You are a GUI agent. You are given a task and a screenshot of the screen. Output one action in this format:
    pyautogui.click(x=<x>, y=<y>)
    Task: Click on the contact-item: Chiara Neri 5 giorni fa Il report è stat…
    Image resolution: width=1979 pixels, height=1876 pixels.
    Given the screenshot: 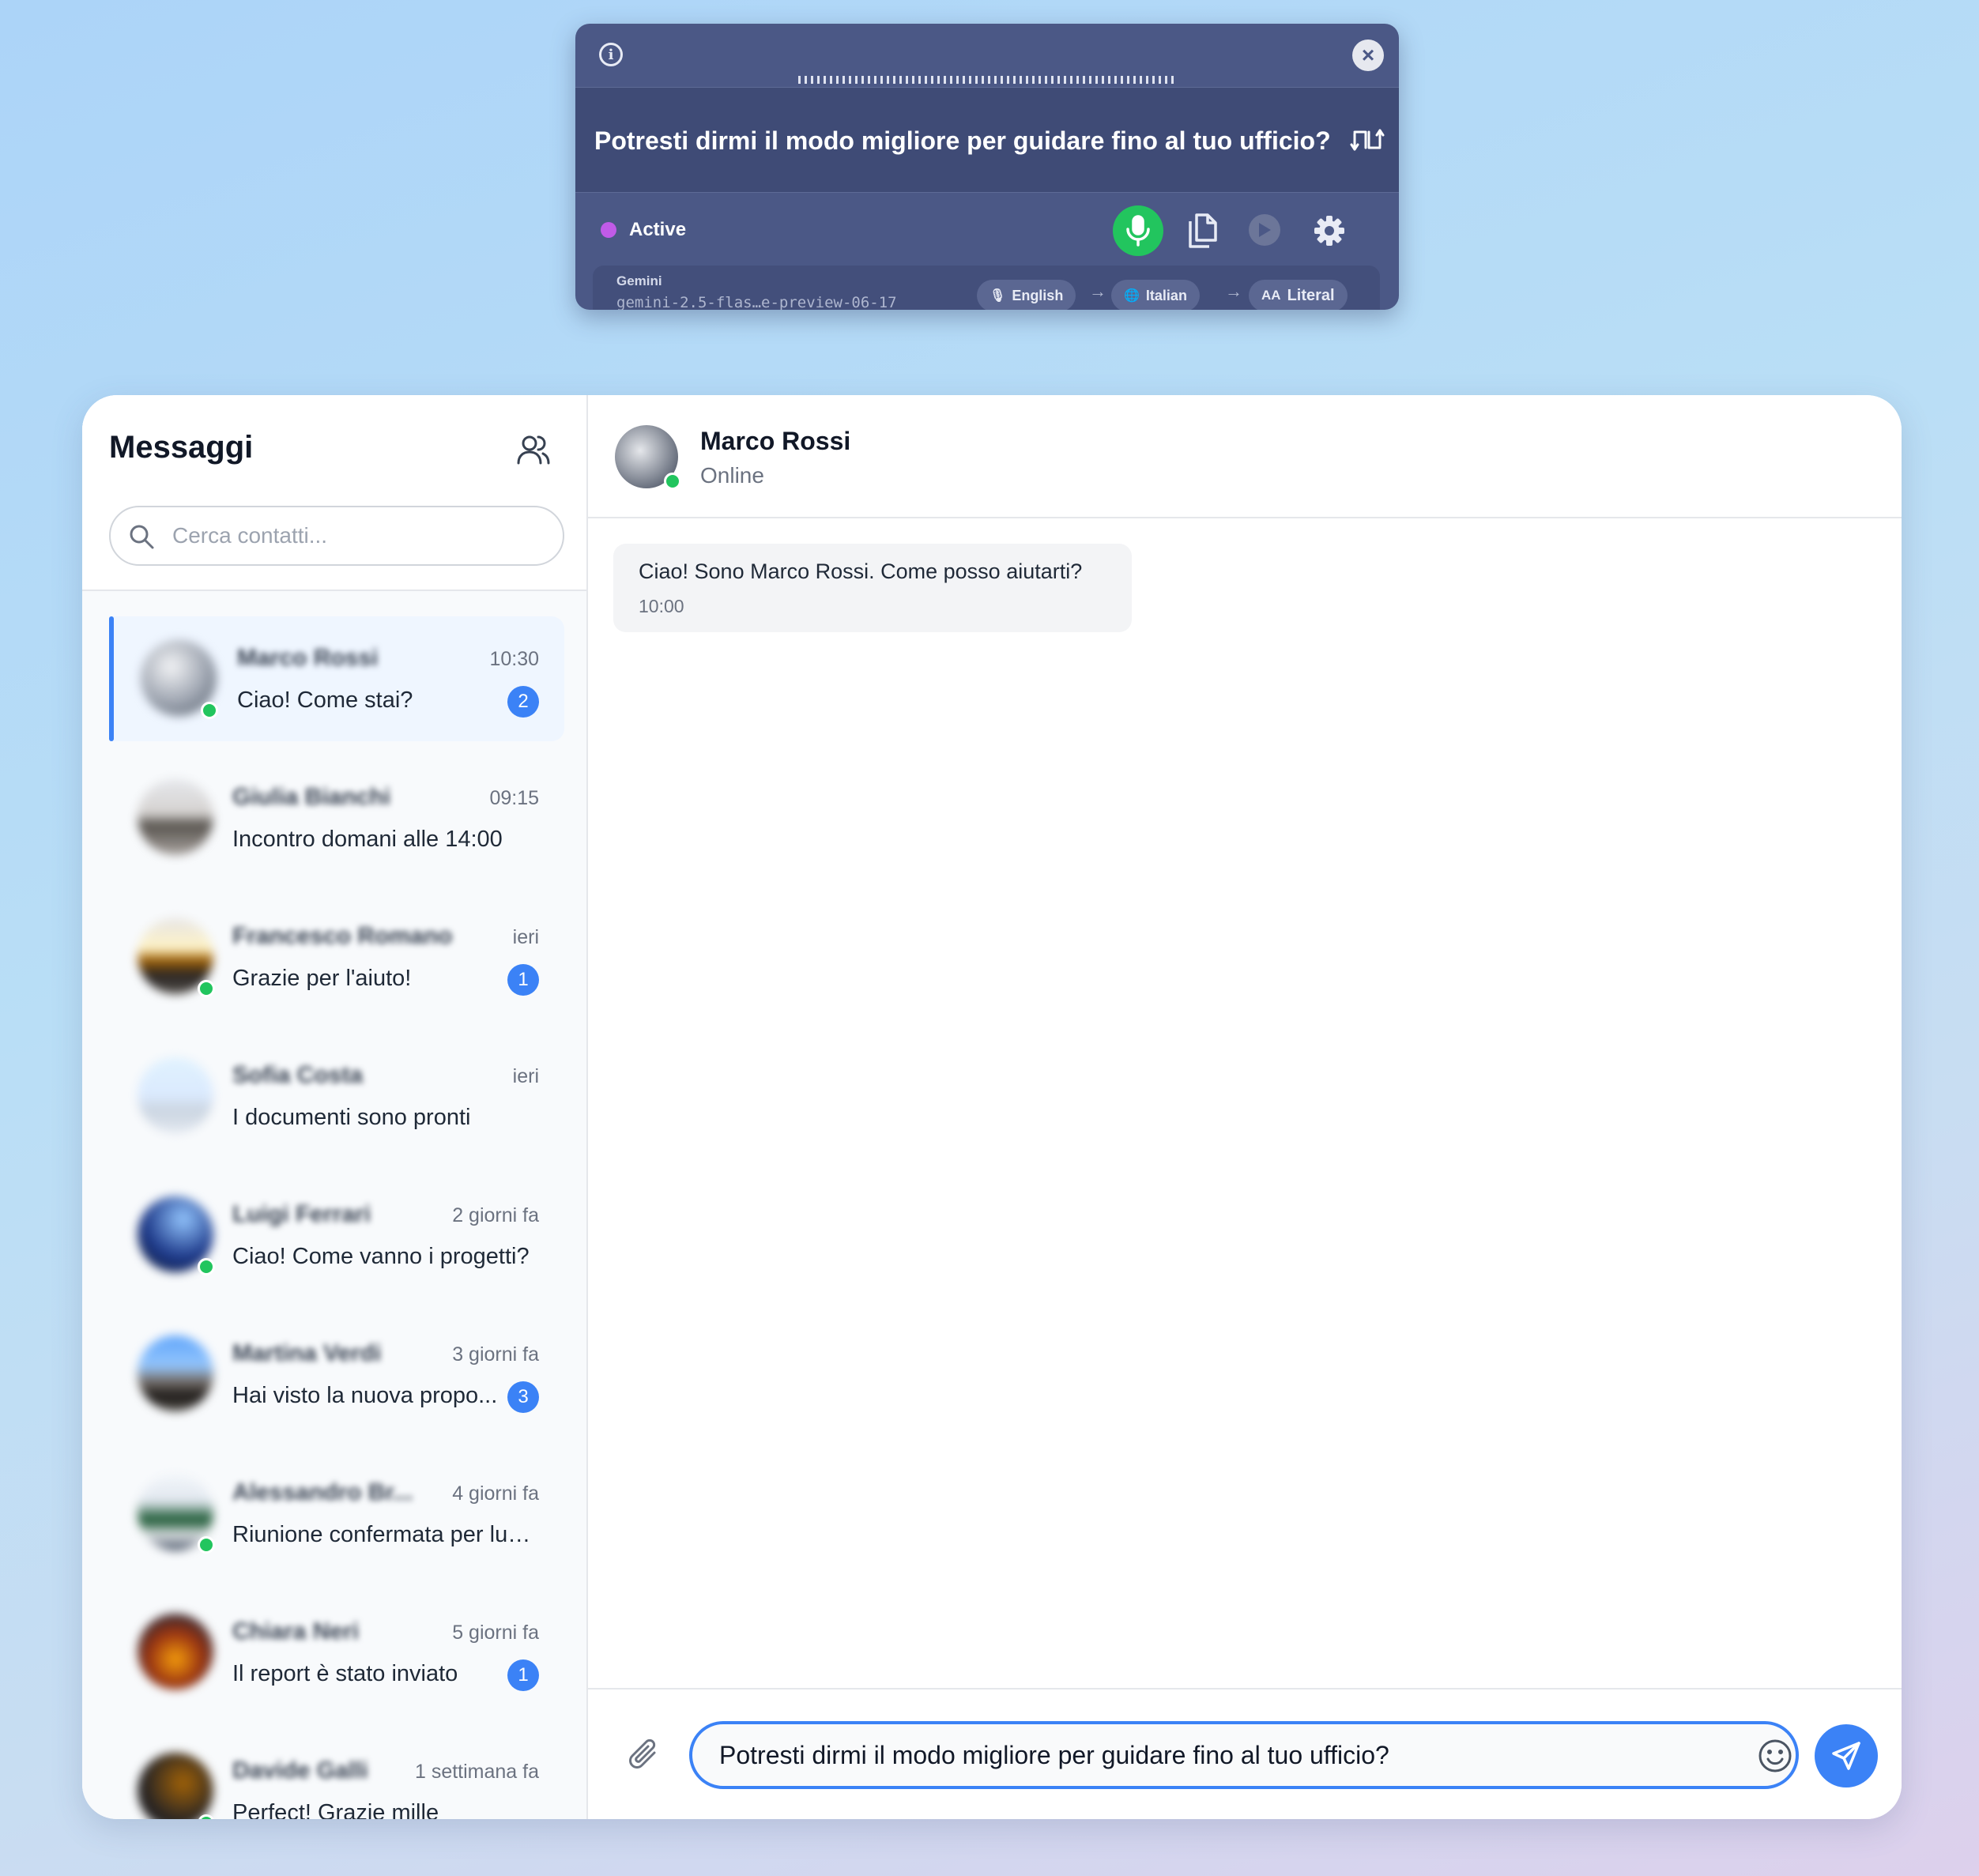 What is the action you would take?
    pyautogui.click(x=336, y=1653)
    